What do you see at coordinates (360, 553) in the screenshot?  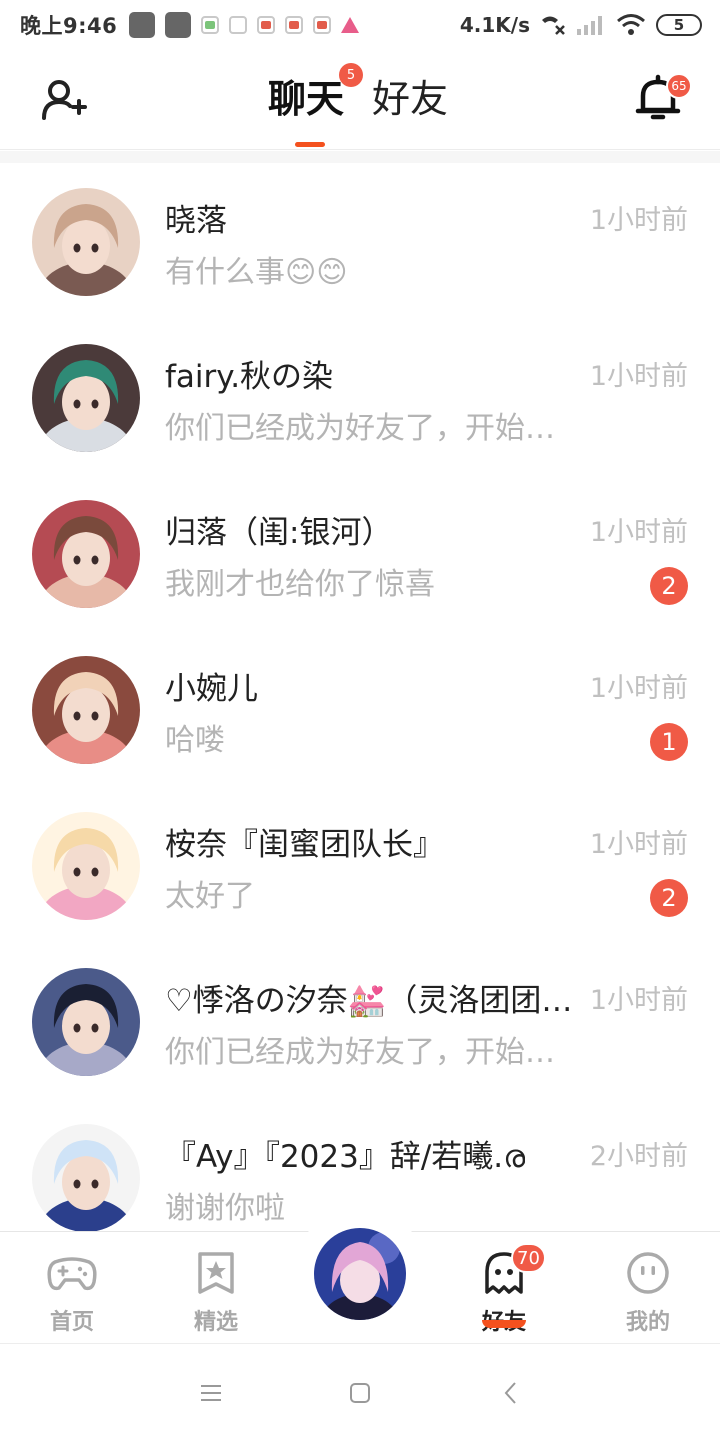 I see `conversation-row: 归落（闺:银河） 我刚才也给你了惊喜 1小时前 2` at bounding box center [360, 553].